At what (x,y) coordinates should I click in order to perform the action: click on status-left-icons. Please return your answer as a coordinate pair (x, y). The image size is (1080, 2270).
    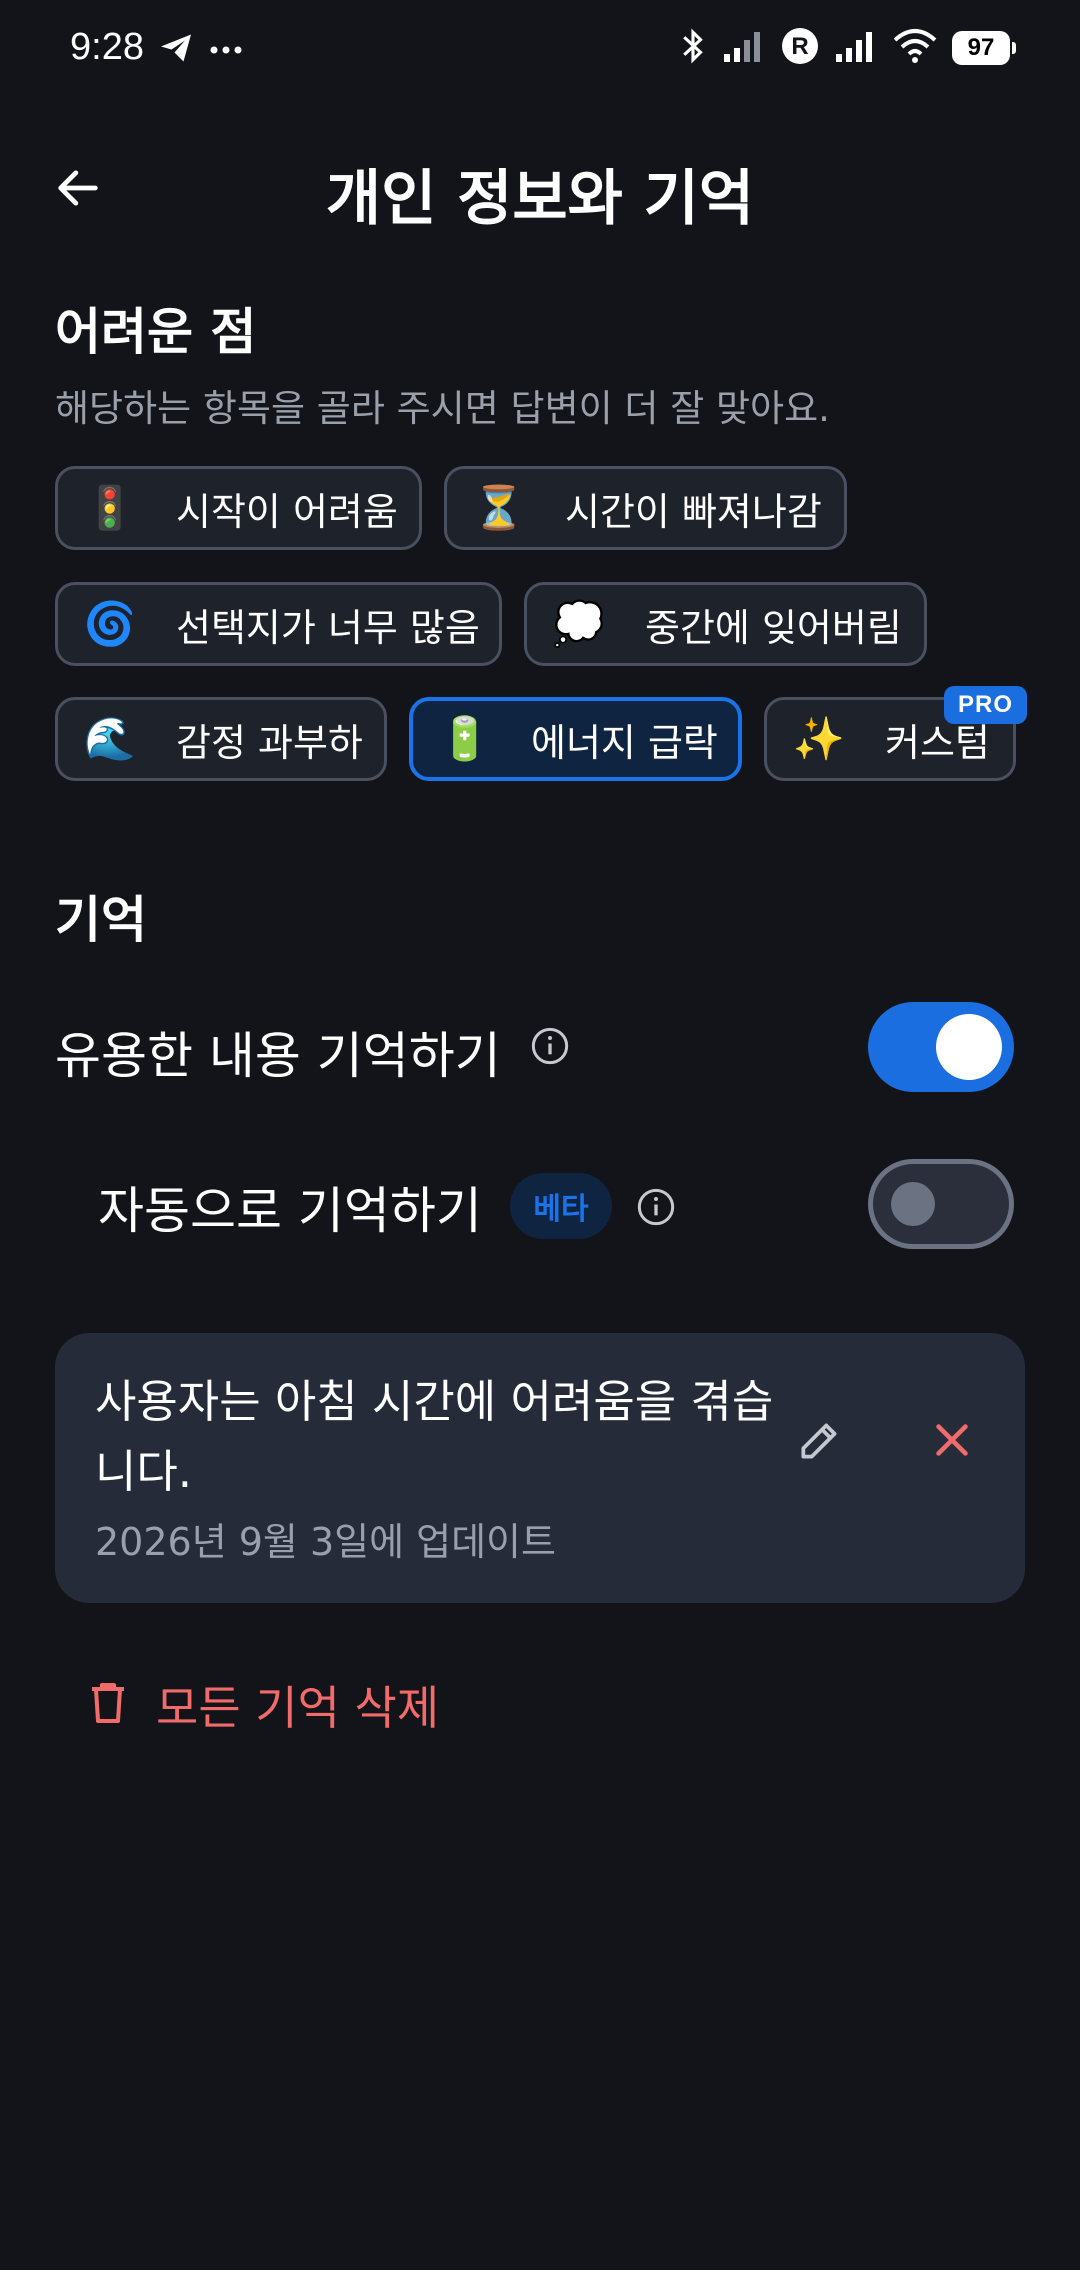
    Looking at the image, I should click on (201, 50).